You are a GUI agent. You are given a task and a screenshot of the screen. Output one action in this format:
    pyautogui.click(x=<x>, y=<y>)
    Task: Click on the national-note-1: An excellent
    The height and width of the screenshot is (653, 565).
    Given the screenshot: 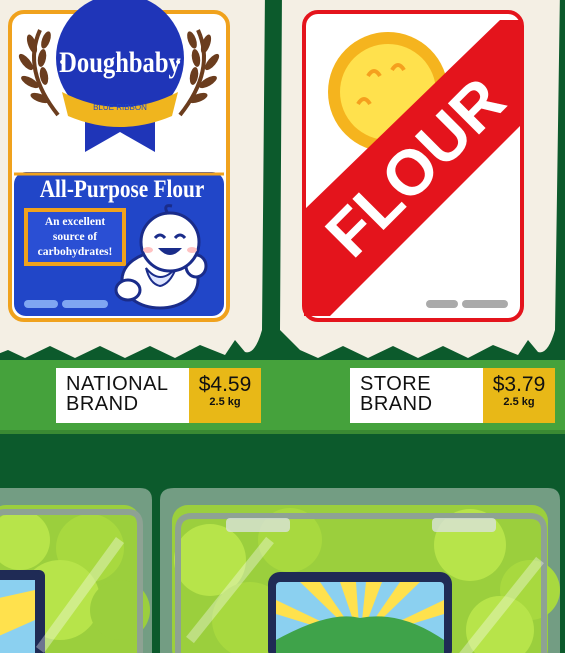 What is the action you would take?
    pyautogui.click(x=75, y=222)
    